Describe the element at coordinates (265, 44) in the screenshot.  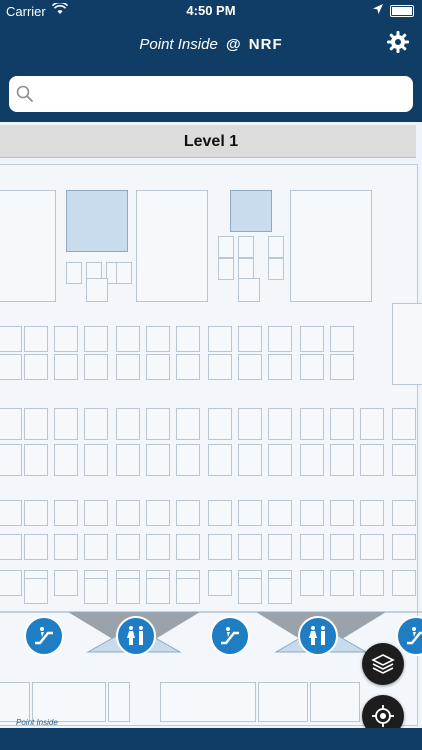
I see `brand-event: NRF` at that location.